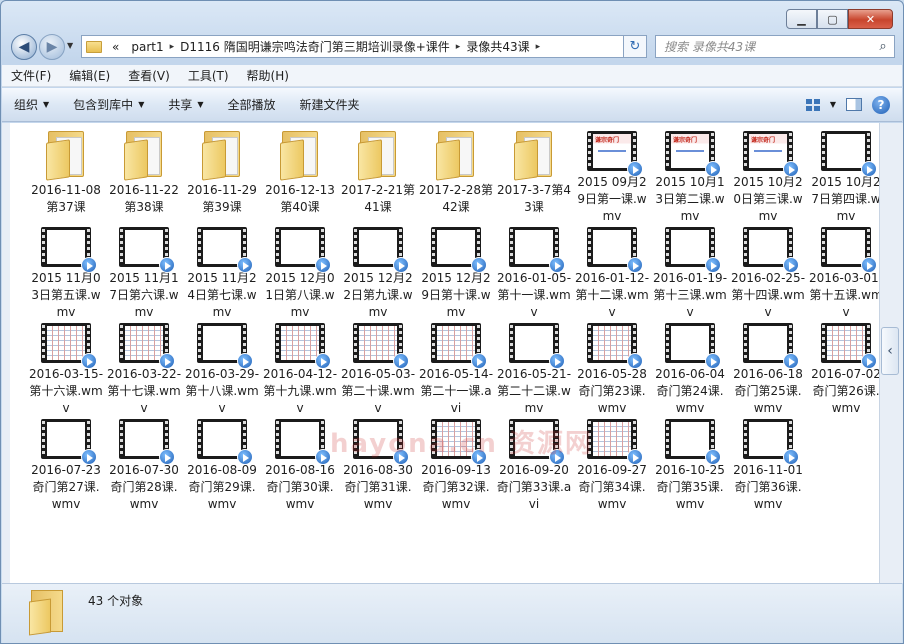 The image size is (904, 644). I want to click on menu-view: 查看(V), so click(149, 75).